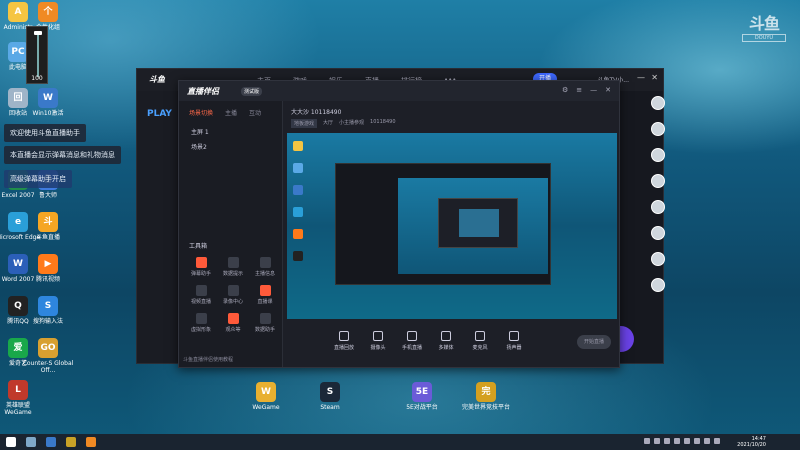 This screenshot has width=800, height=450. Describe the element at coordinates (764, 23) in the screenshot. I see `watermark-logo: 斗鱼` at that location.